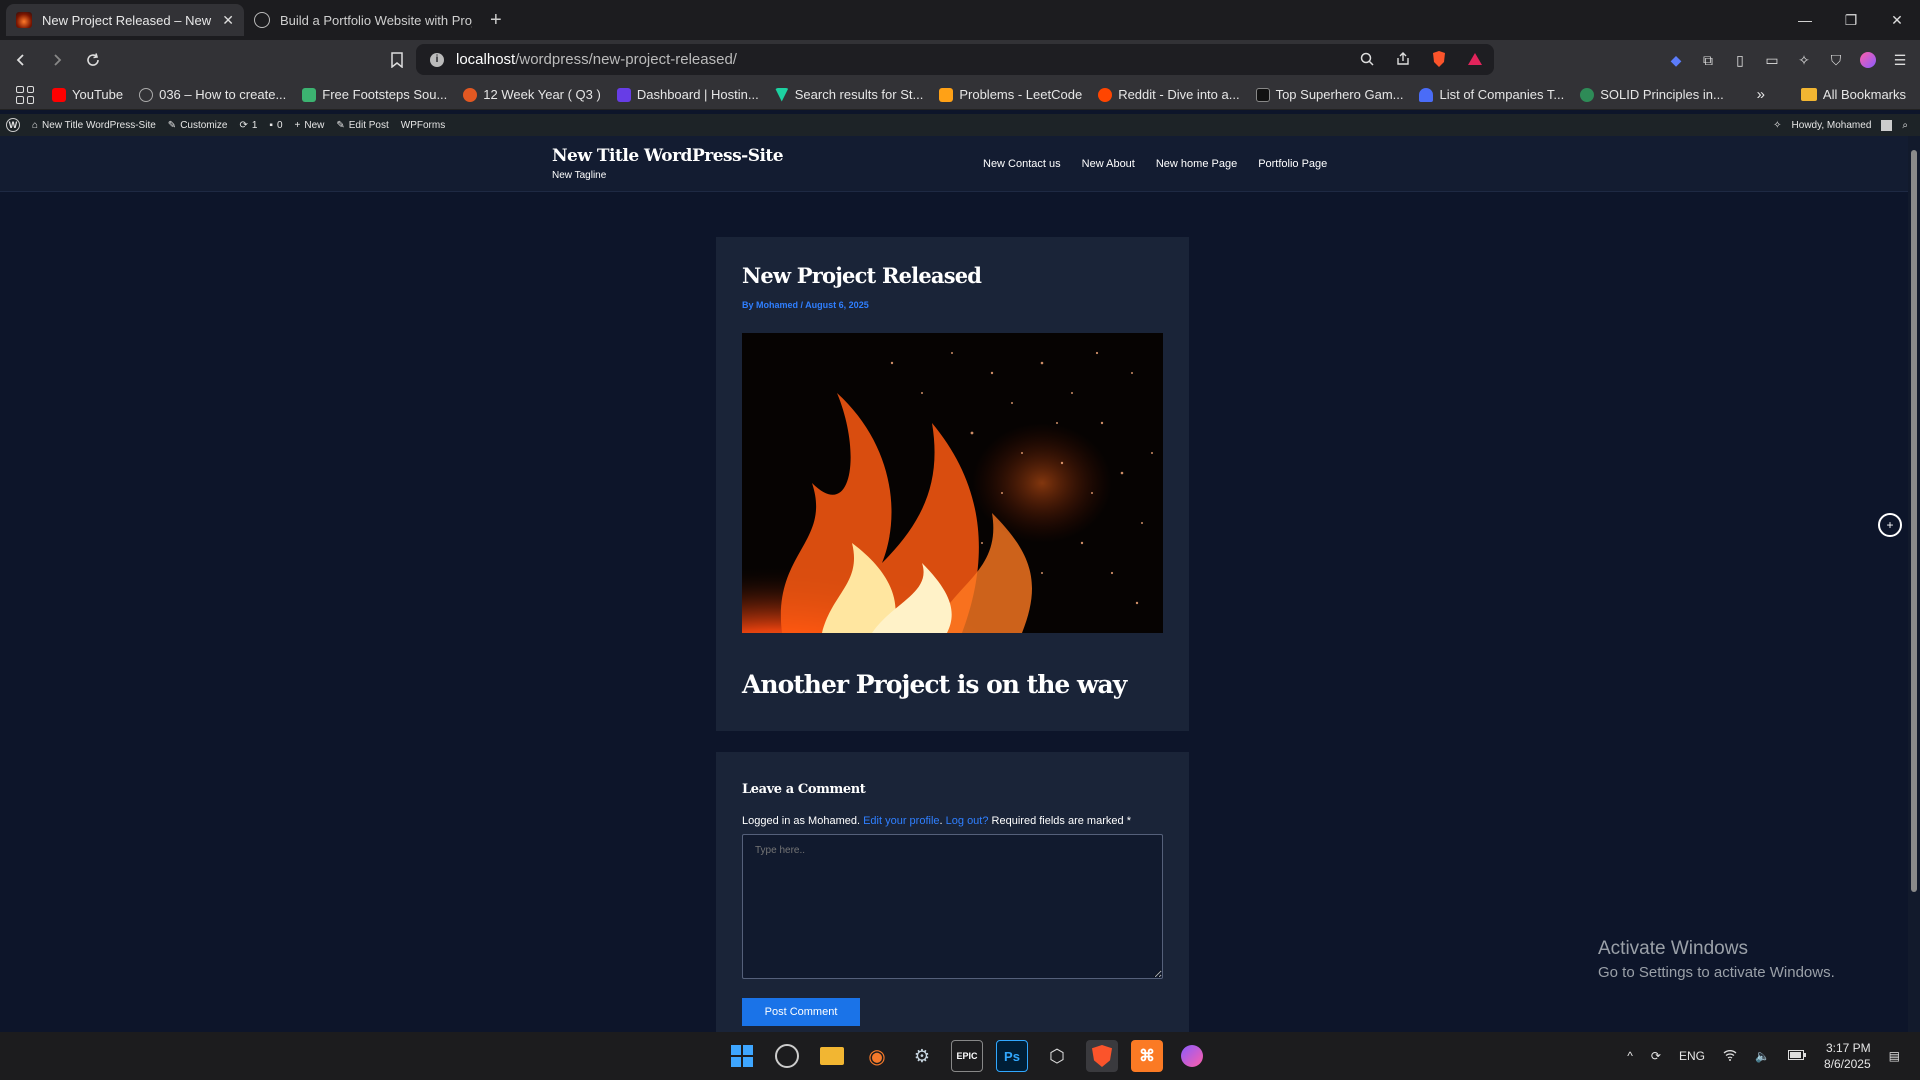  Describe the element at coordinates (1832, 125) in the screenshot. I see `howdy-user: Howdy, Mohamed` at that location.